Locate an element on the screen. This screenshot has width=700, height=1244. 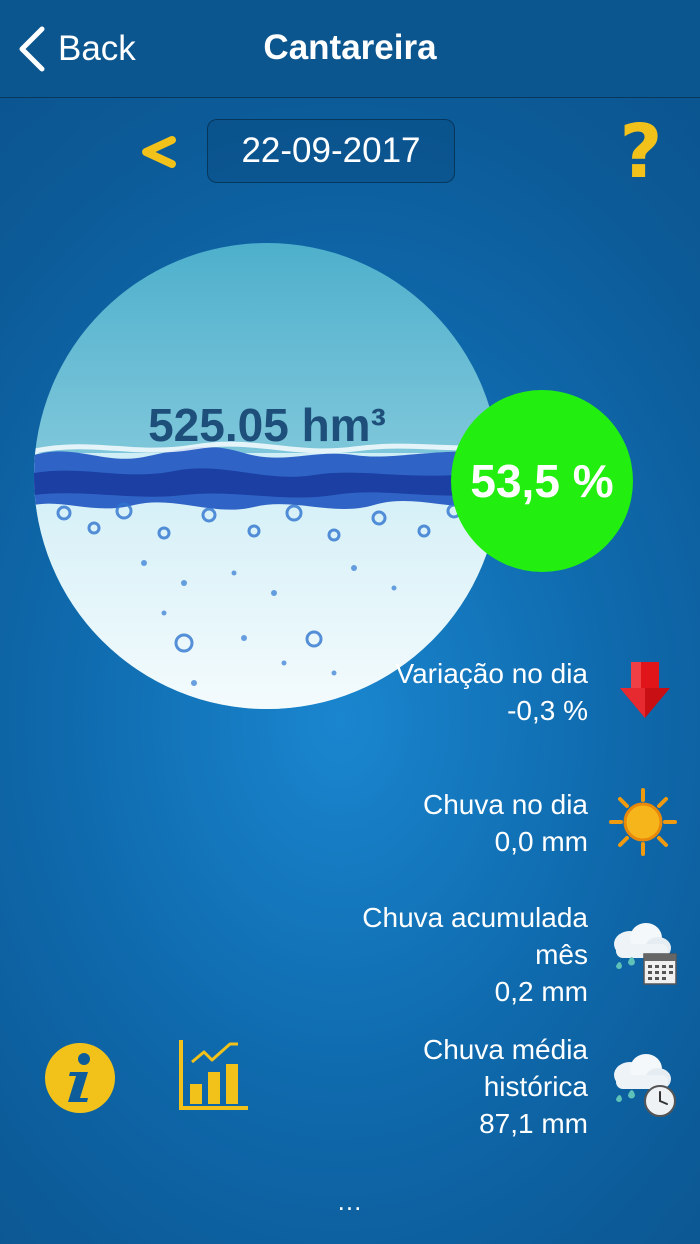
variation-value: -0,3 % is located at coordinates (547, 710).